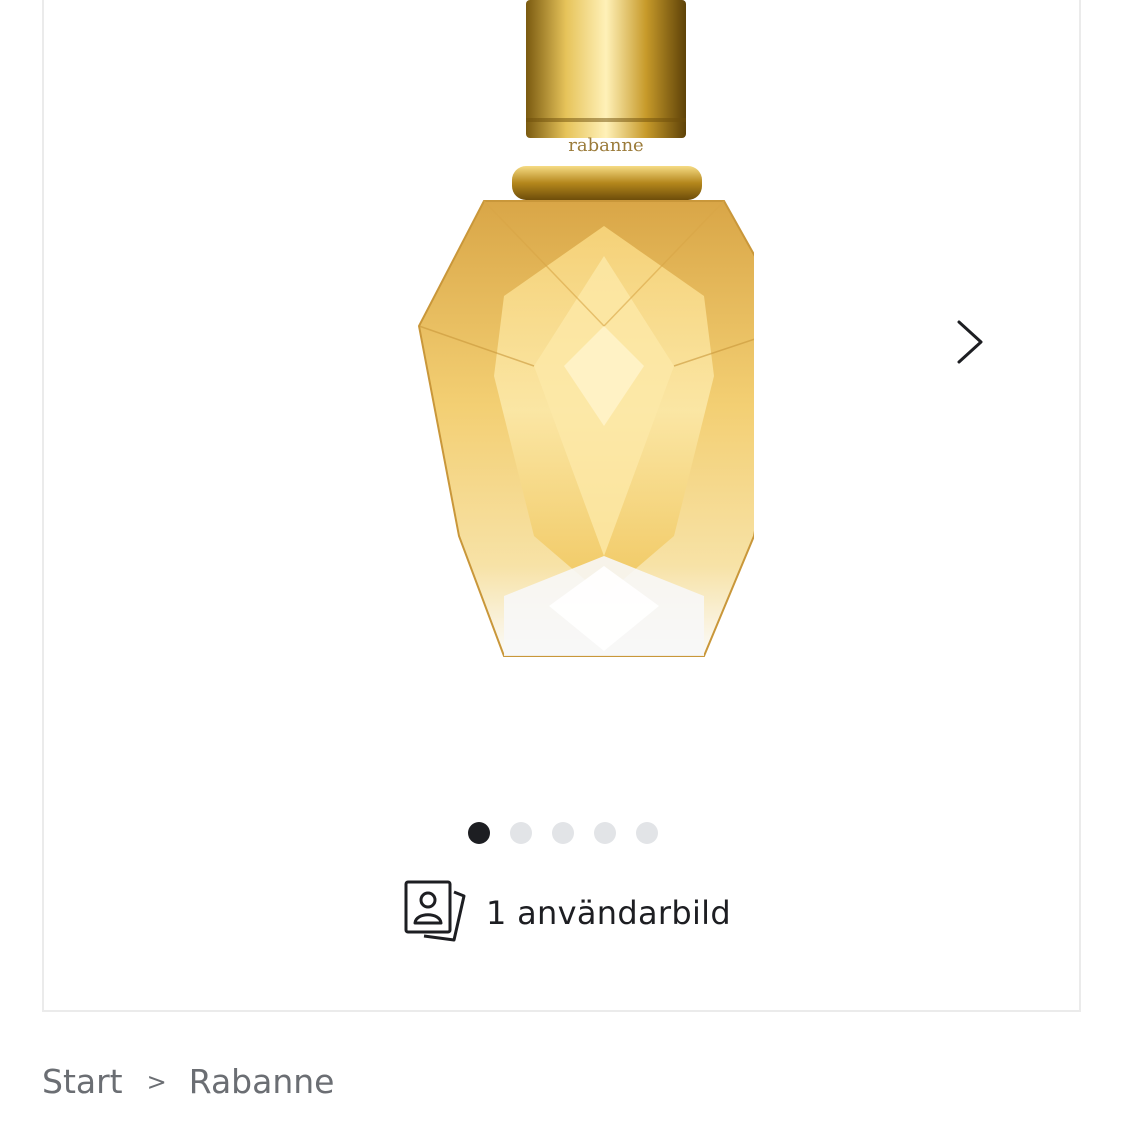 The height and width of the screenshot is (1125, 1125). I want to click on user-images-link: 1 användarbild, so click(566, 913).